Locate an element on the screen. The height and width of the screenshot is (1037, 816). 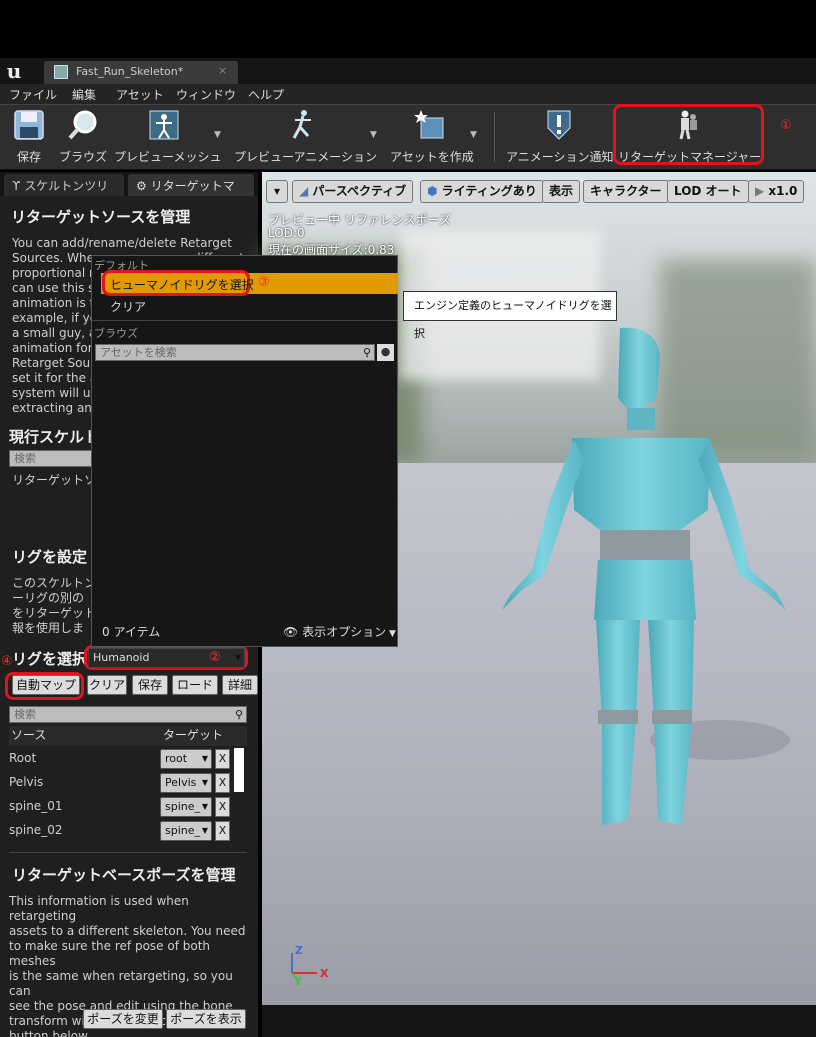
rig-setup-title: リグを設定 is located at coordinates (50, 557).